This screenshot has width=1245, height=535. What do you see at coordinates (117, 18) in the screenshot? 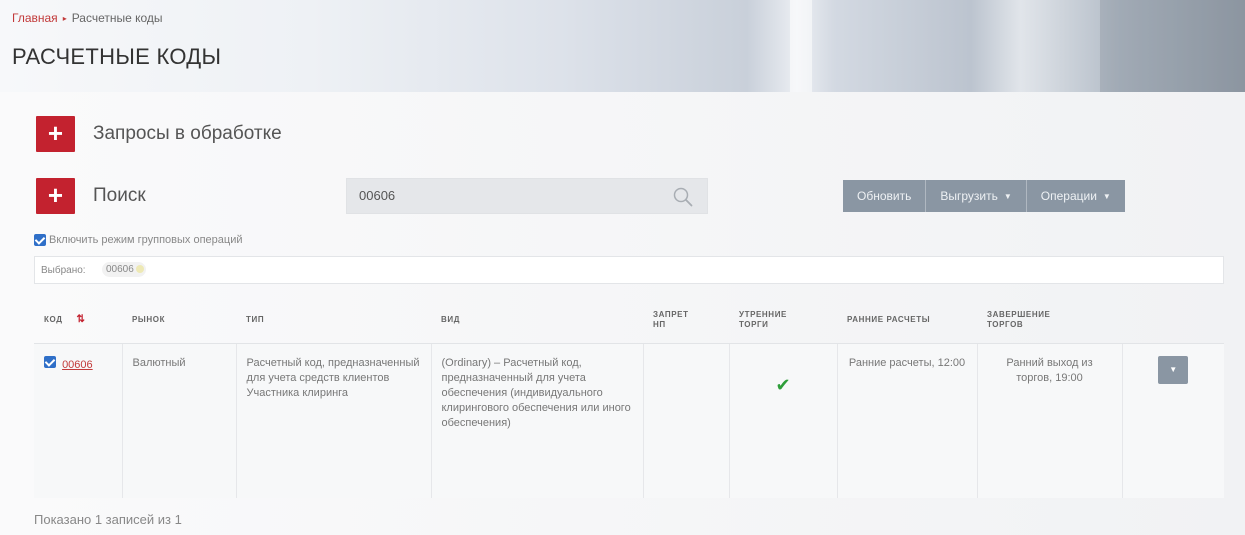
I see `breadcrumb-current: Расчетные коды` at bounding box center [117, 18].